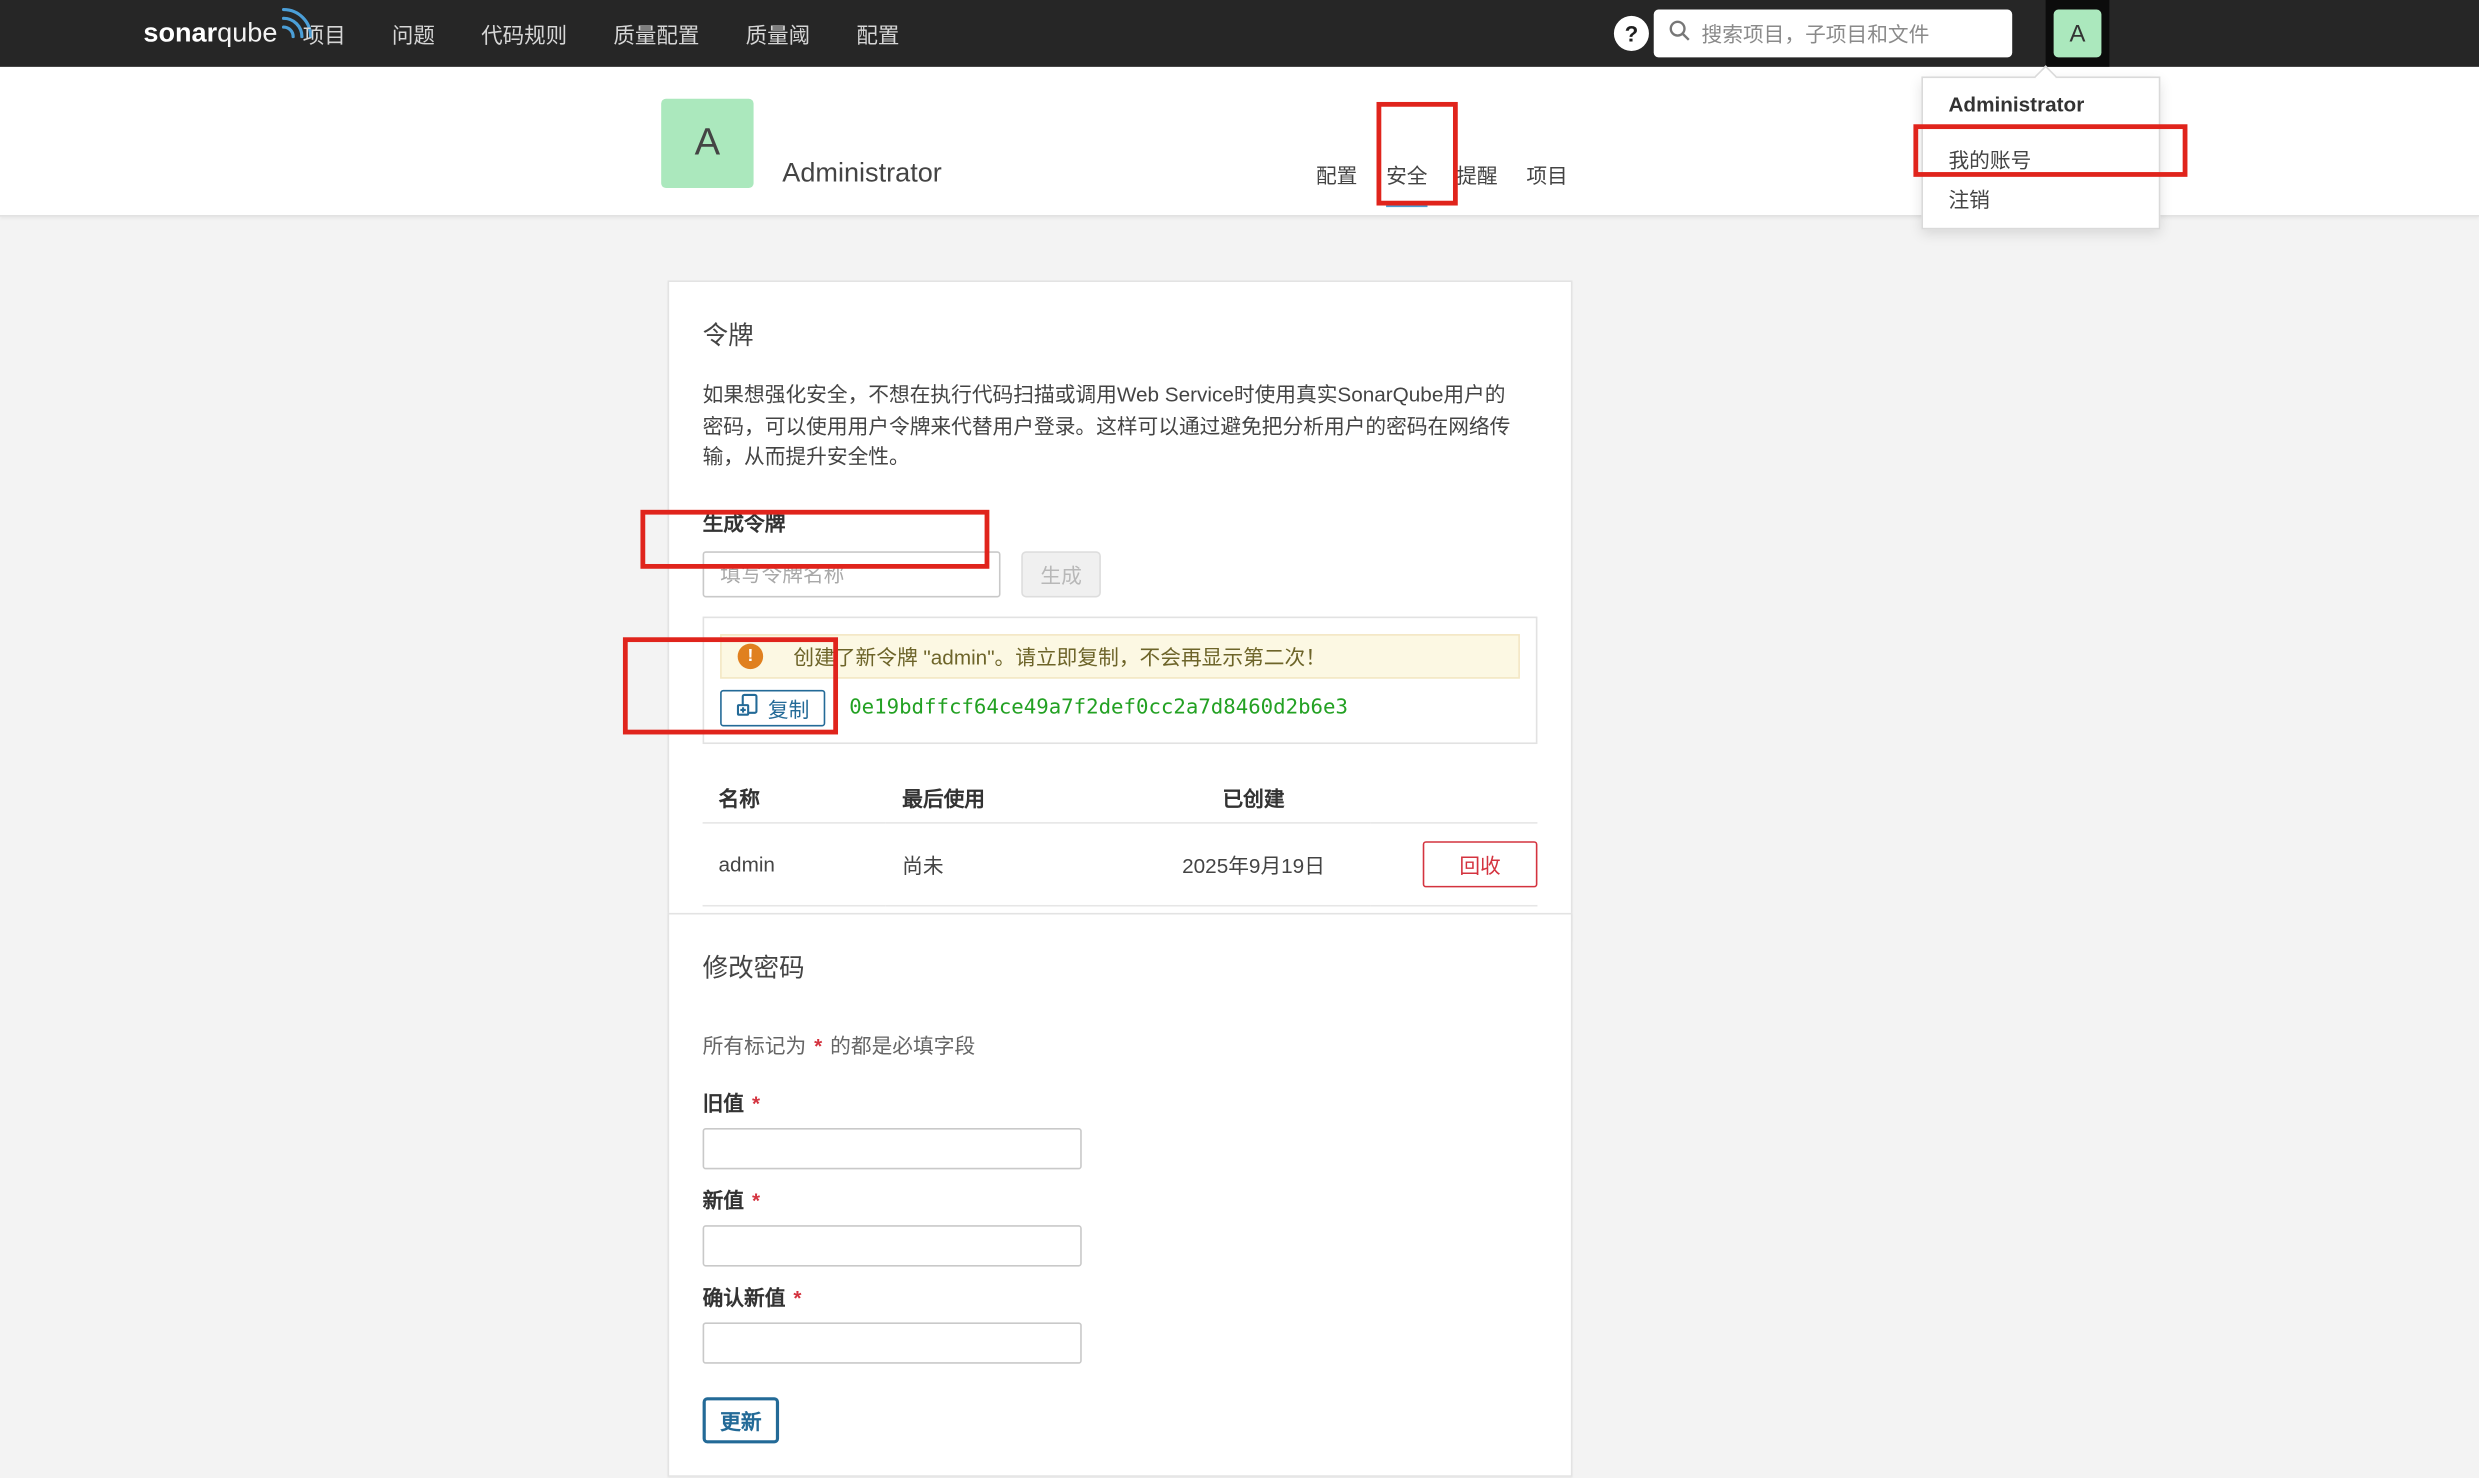 The height and width of the screenshot is (1478, 2479). I want to click on confirm-password-label: 确认新值 *, so click(1120, 1296).